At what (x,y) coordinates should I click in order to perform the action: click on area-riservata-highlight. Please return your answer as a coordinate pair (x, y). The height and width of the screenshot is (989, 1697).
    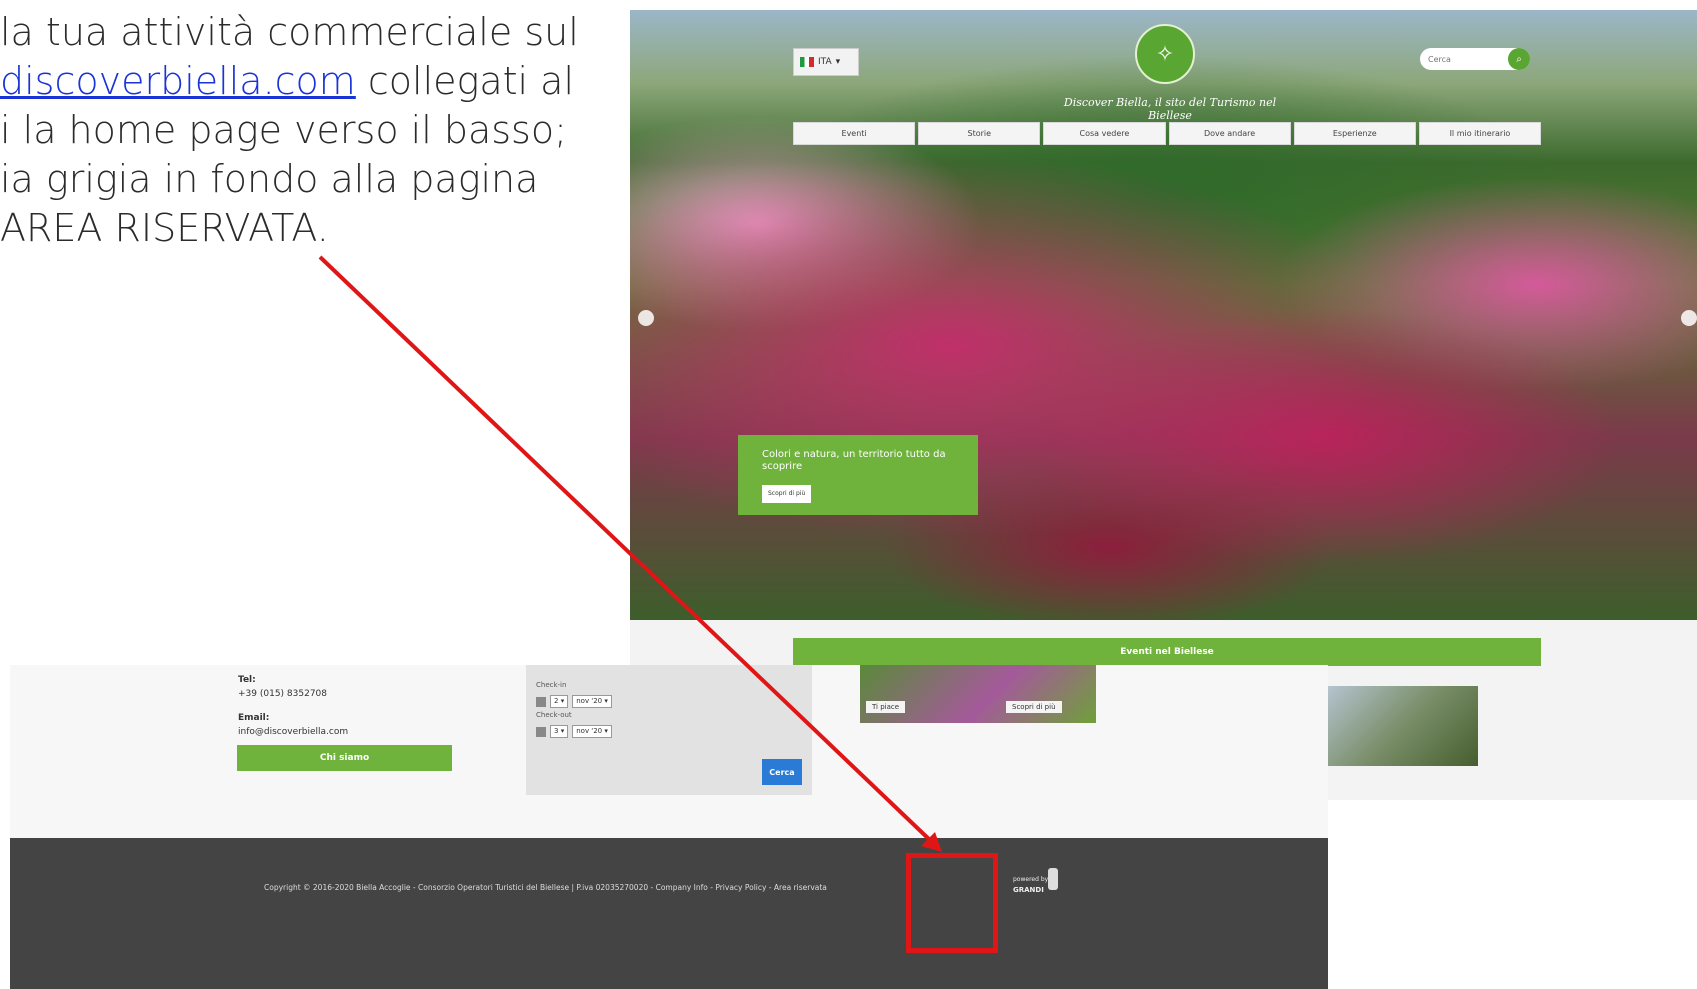
    Looking at the image, I should click on (952, 903).